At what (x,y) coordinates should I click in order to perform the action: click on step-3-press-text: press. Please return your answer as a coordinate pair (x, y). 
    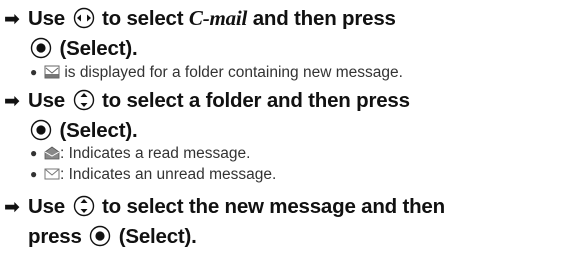
    Looking at the image, I should click on (55, 236).